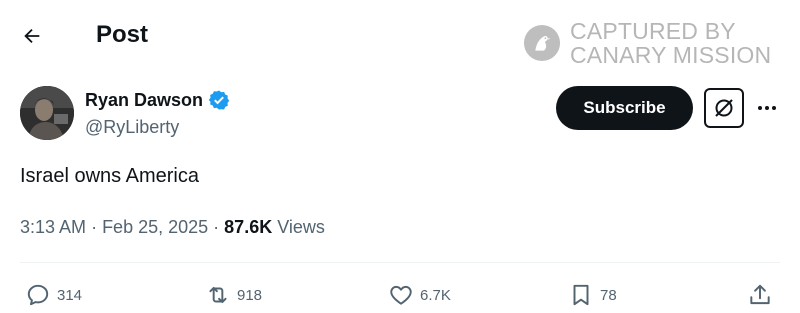  What do you see at coordinates (144, 100) in the screenshot?
I see `author-name: Ryan Dawson` at bounding box center [144, 100].